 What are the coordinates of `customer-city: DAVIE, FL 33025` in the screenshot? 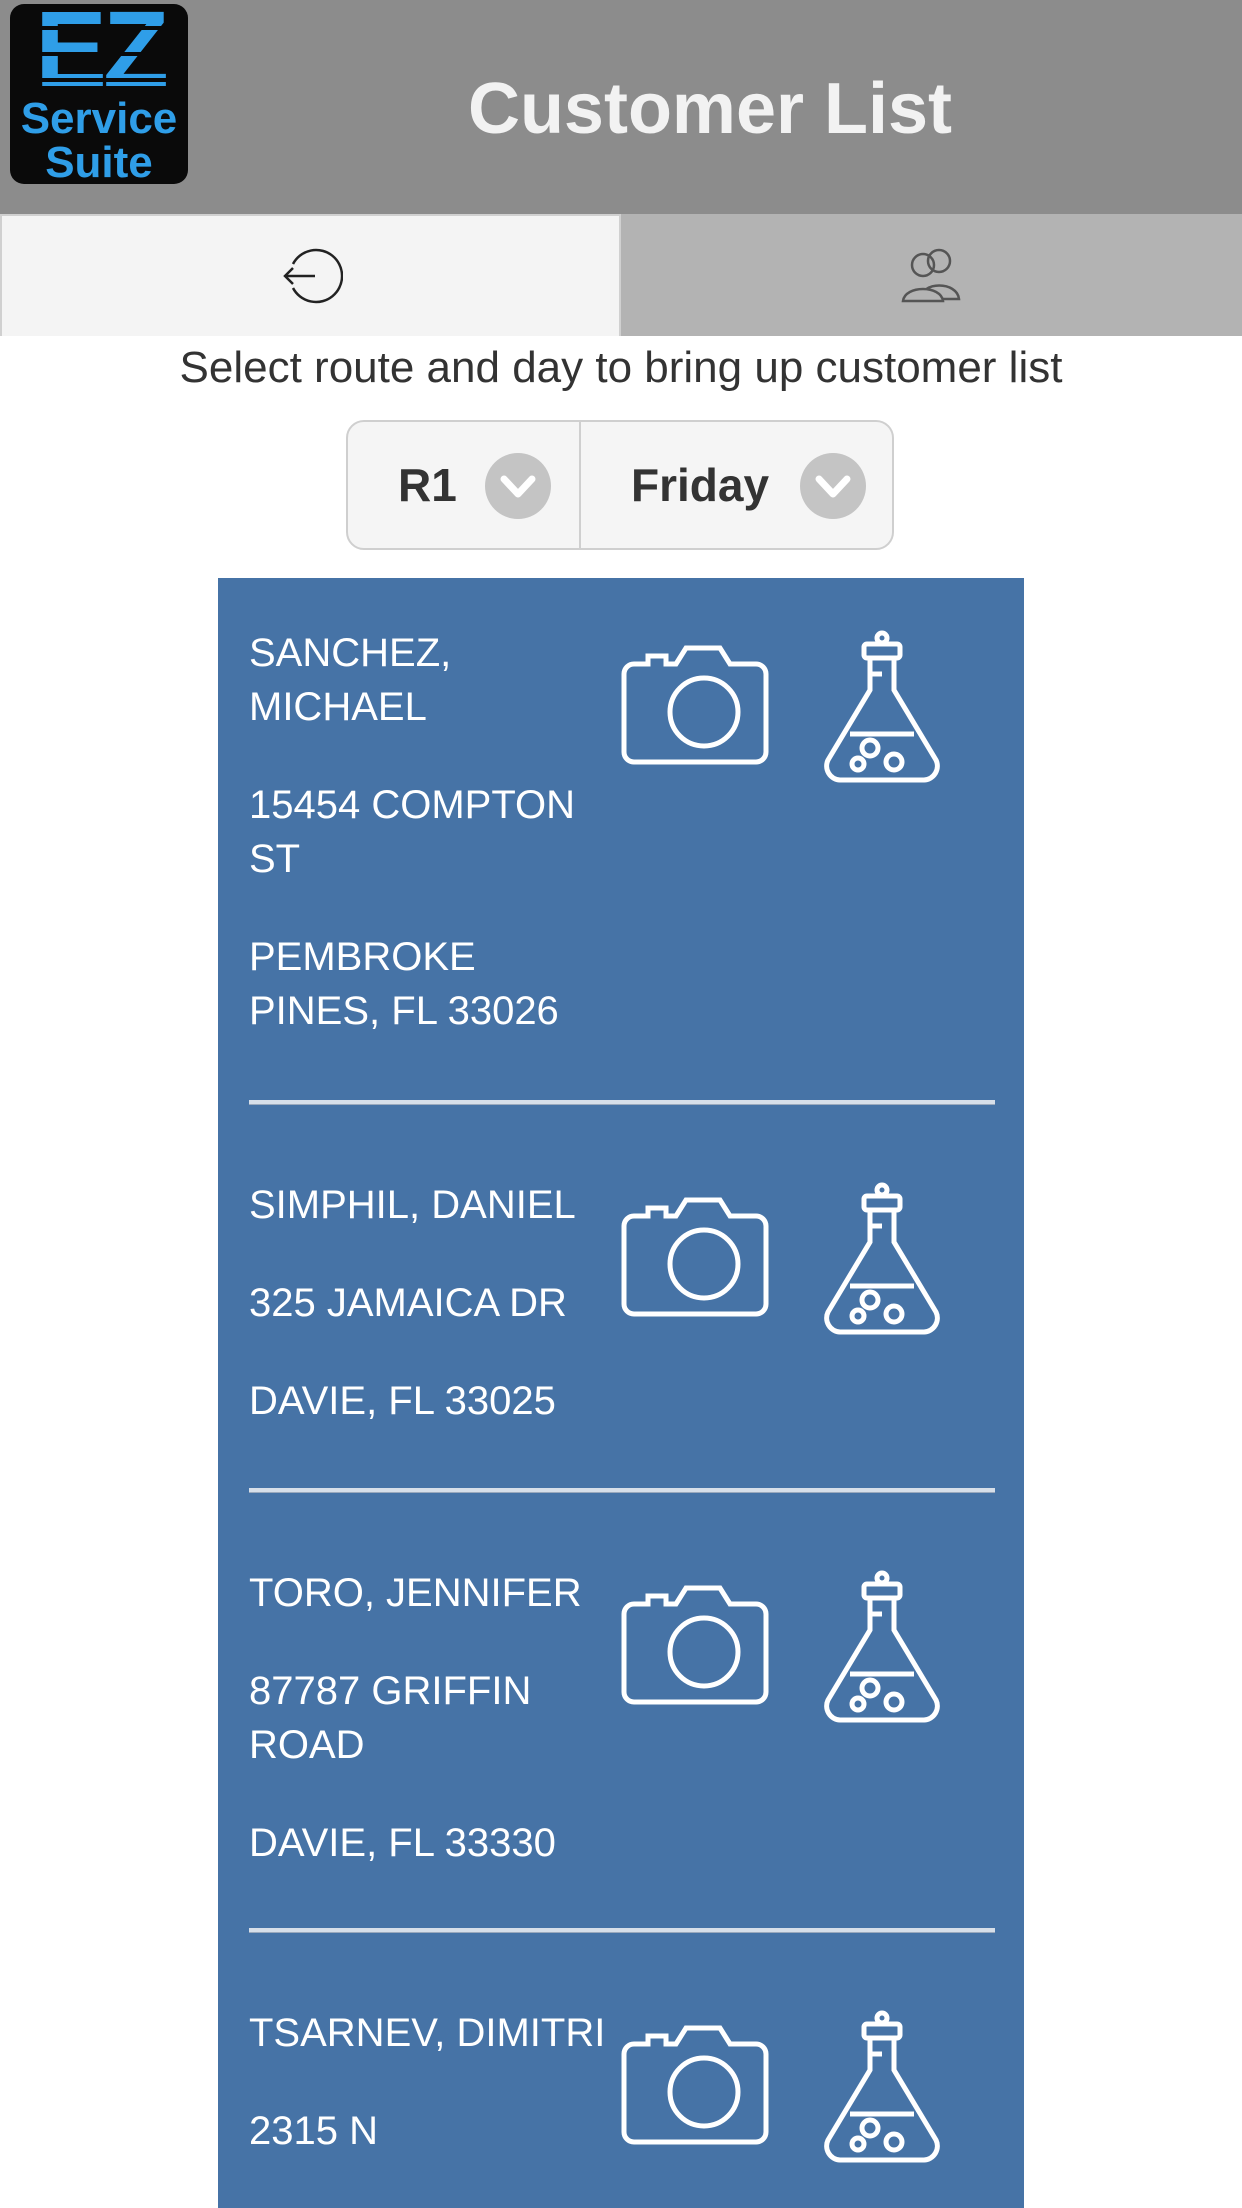 It's located at (402, 1401).